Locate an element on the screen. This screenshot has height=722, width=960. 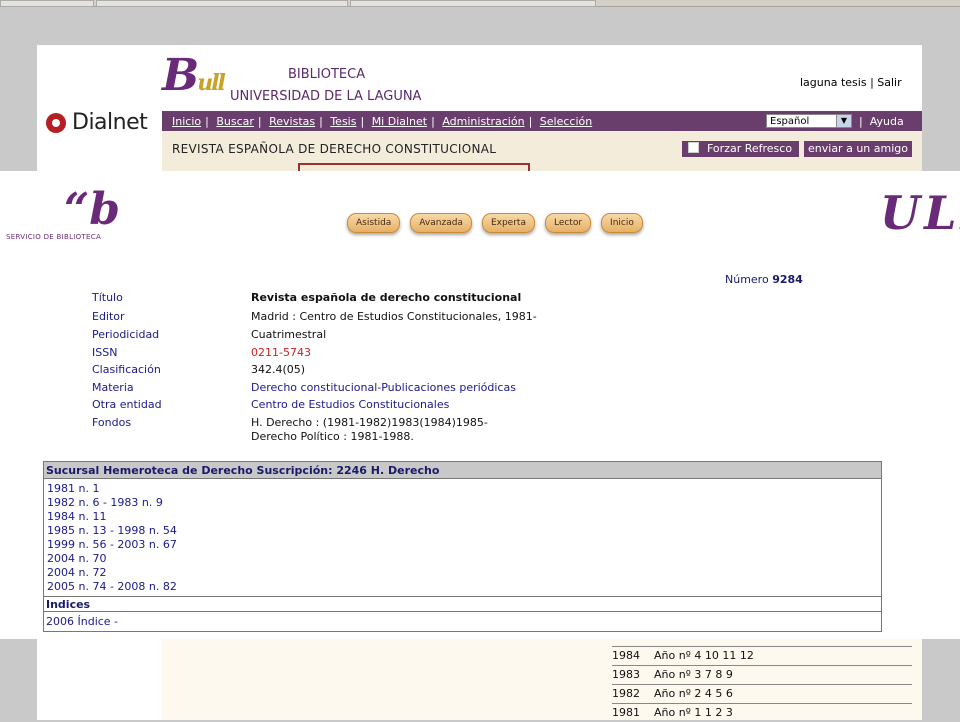
holding-link: 1984 n. 11 is located at coordinates (76, 516).